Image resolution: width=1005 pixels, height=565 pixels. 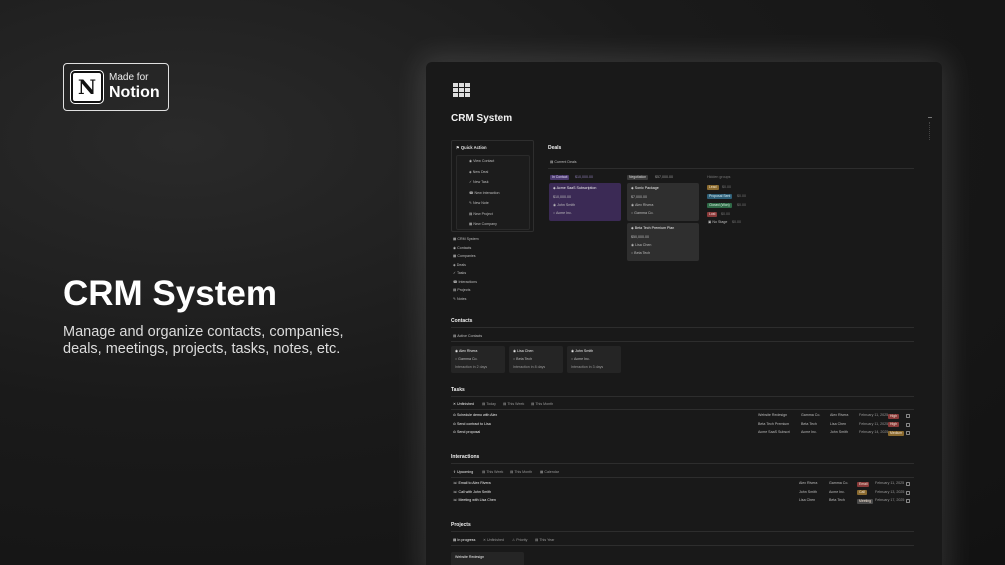 What do you see at coordinates (170, 293) in the screenshot?
I see `hero-title: CRM System` at bounding box center [170, 293].